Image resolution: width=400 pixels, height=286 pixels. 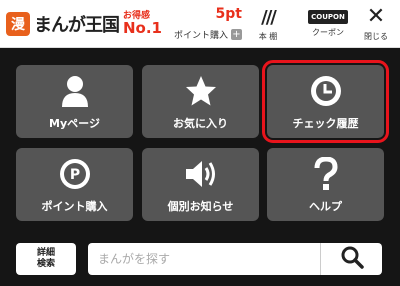 I want to click on points-buy-label: ポイント購入, so click(x=200, y=36).